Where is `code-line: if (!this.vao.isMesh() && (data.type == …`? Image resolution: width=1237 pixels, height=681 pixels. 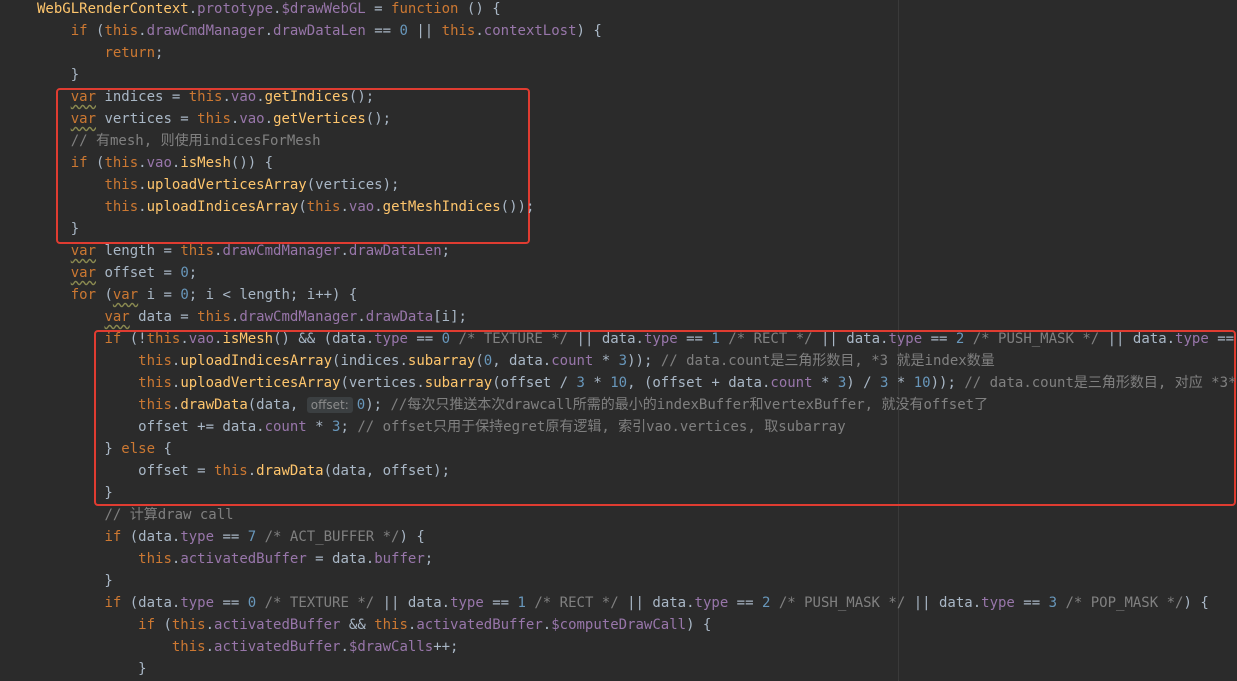 code-line: if (!this.vao.isMesh() && (data.type == … is located at coordinates (637, 339).